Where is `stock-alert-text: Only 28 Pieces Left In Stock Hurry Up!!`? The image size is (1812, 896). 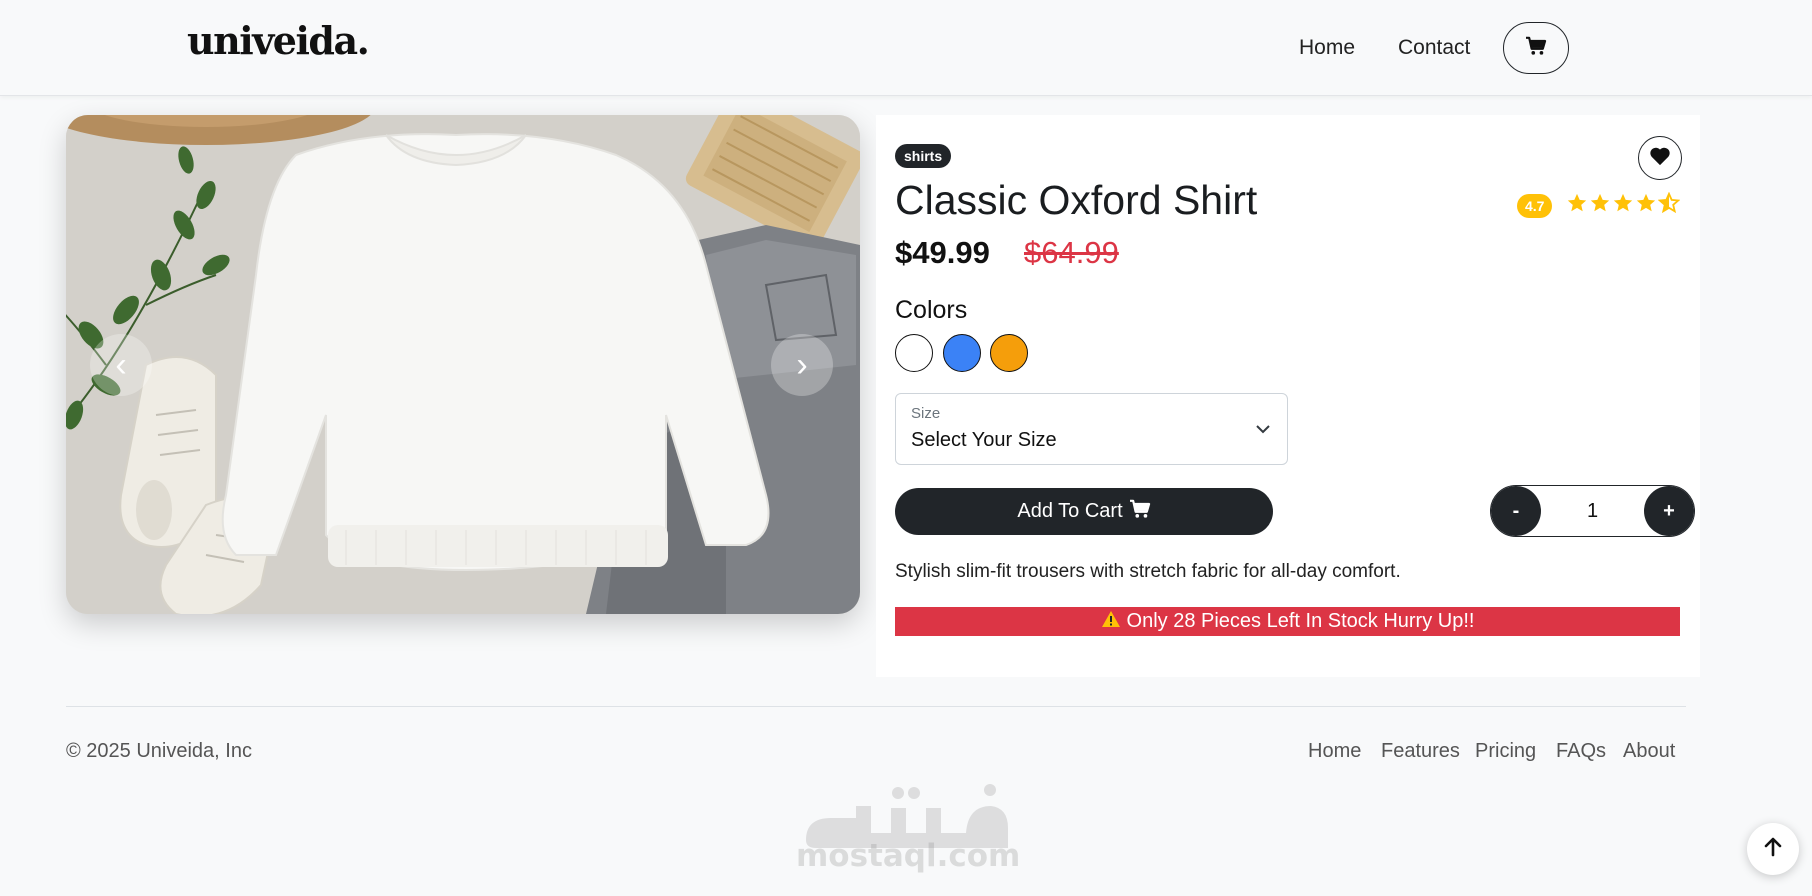 stock-alert-text: Only 28 Pieces Left In Stock Hurry Up!! is located at coordinates (1300, 621).